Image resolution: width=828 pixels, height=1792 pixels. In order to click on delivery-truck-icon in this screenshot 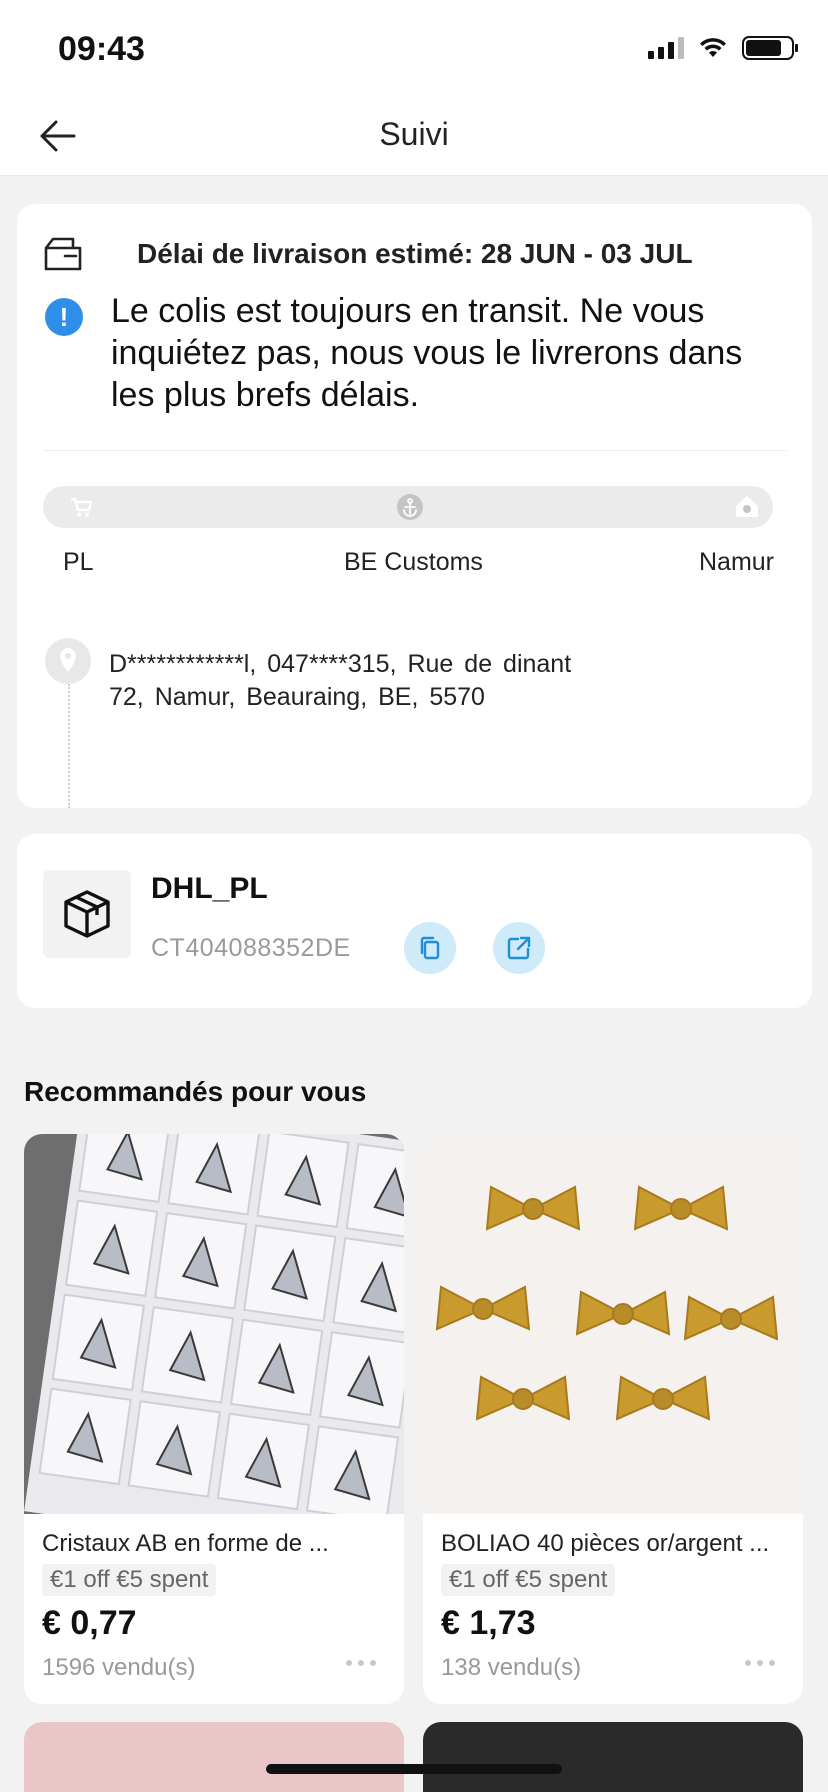, I will do `click(63, 254)`.